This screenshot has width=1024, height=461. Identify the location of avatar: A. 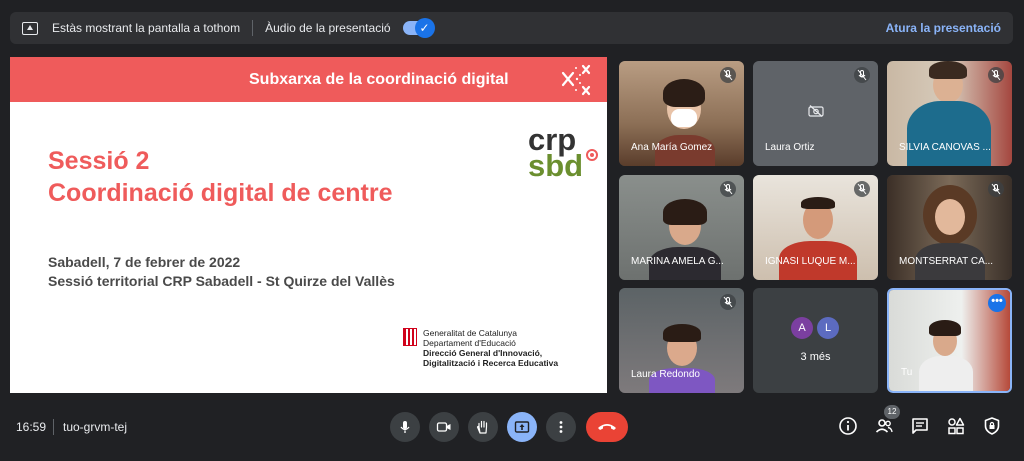
(802, 328).